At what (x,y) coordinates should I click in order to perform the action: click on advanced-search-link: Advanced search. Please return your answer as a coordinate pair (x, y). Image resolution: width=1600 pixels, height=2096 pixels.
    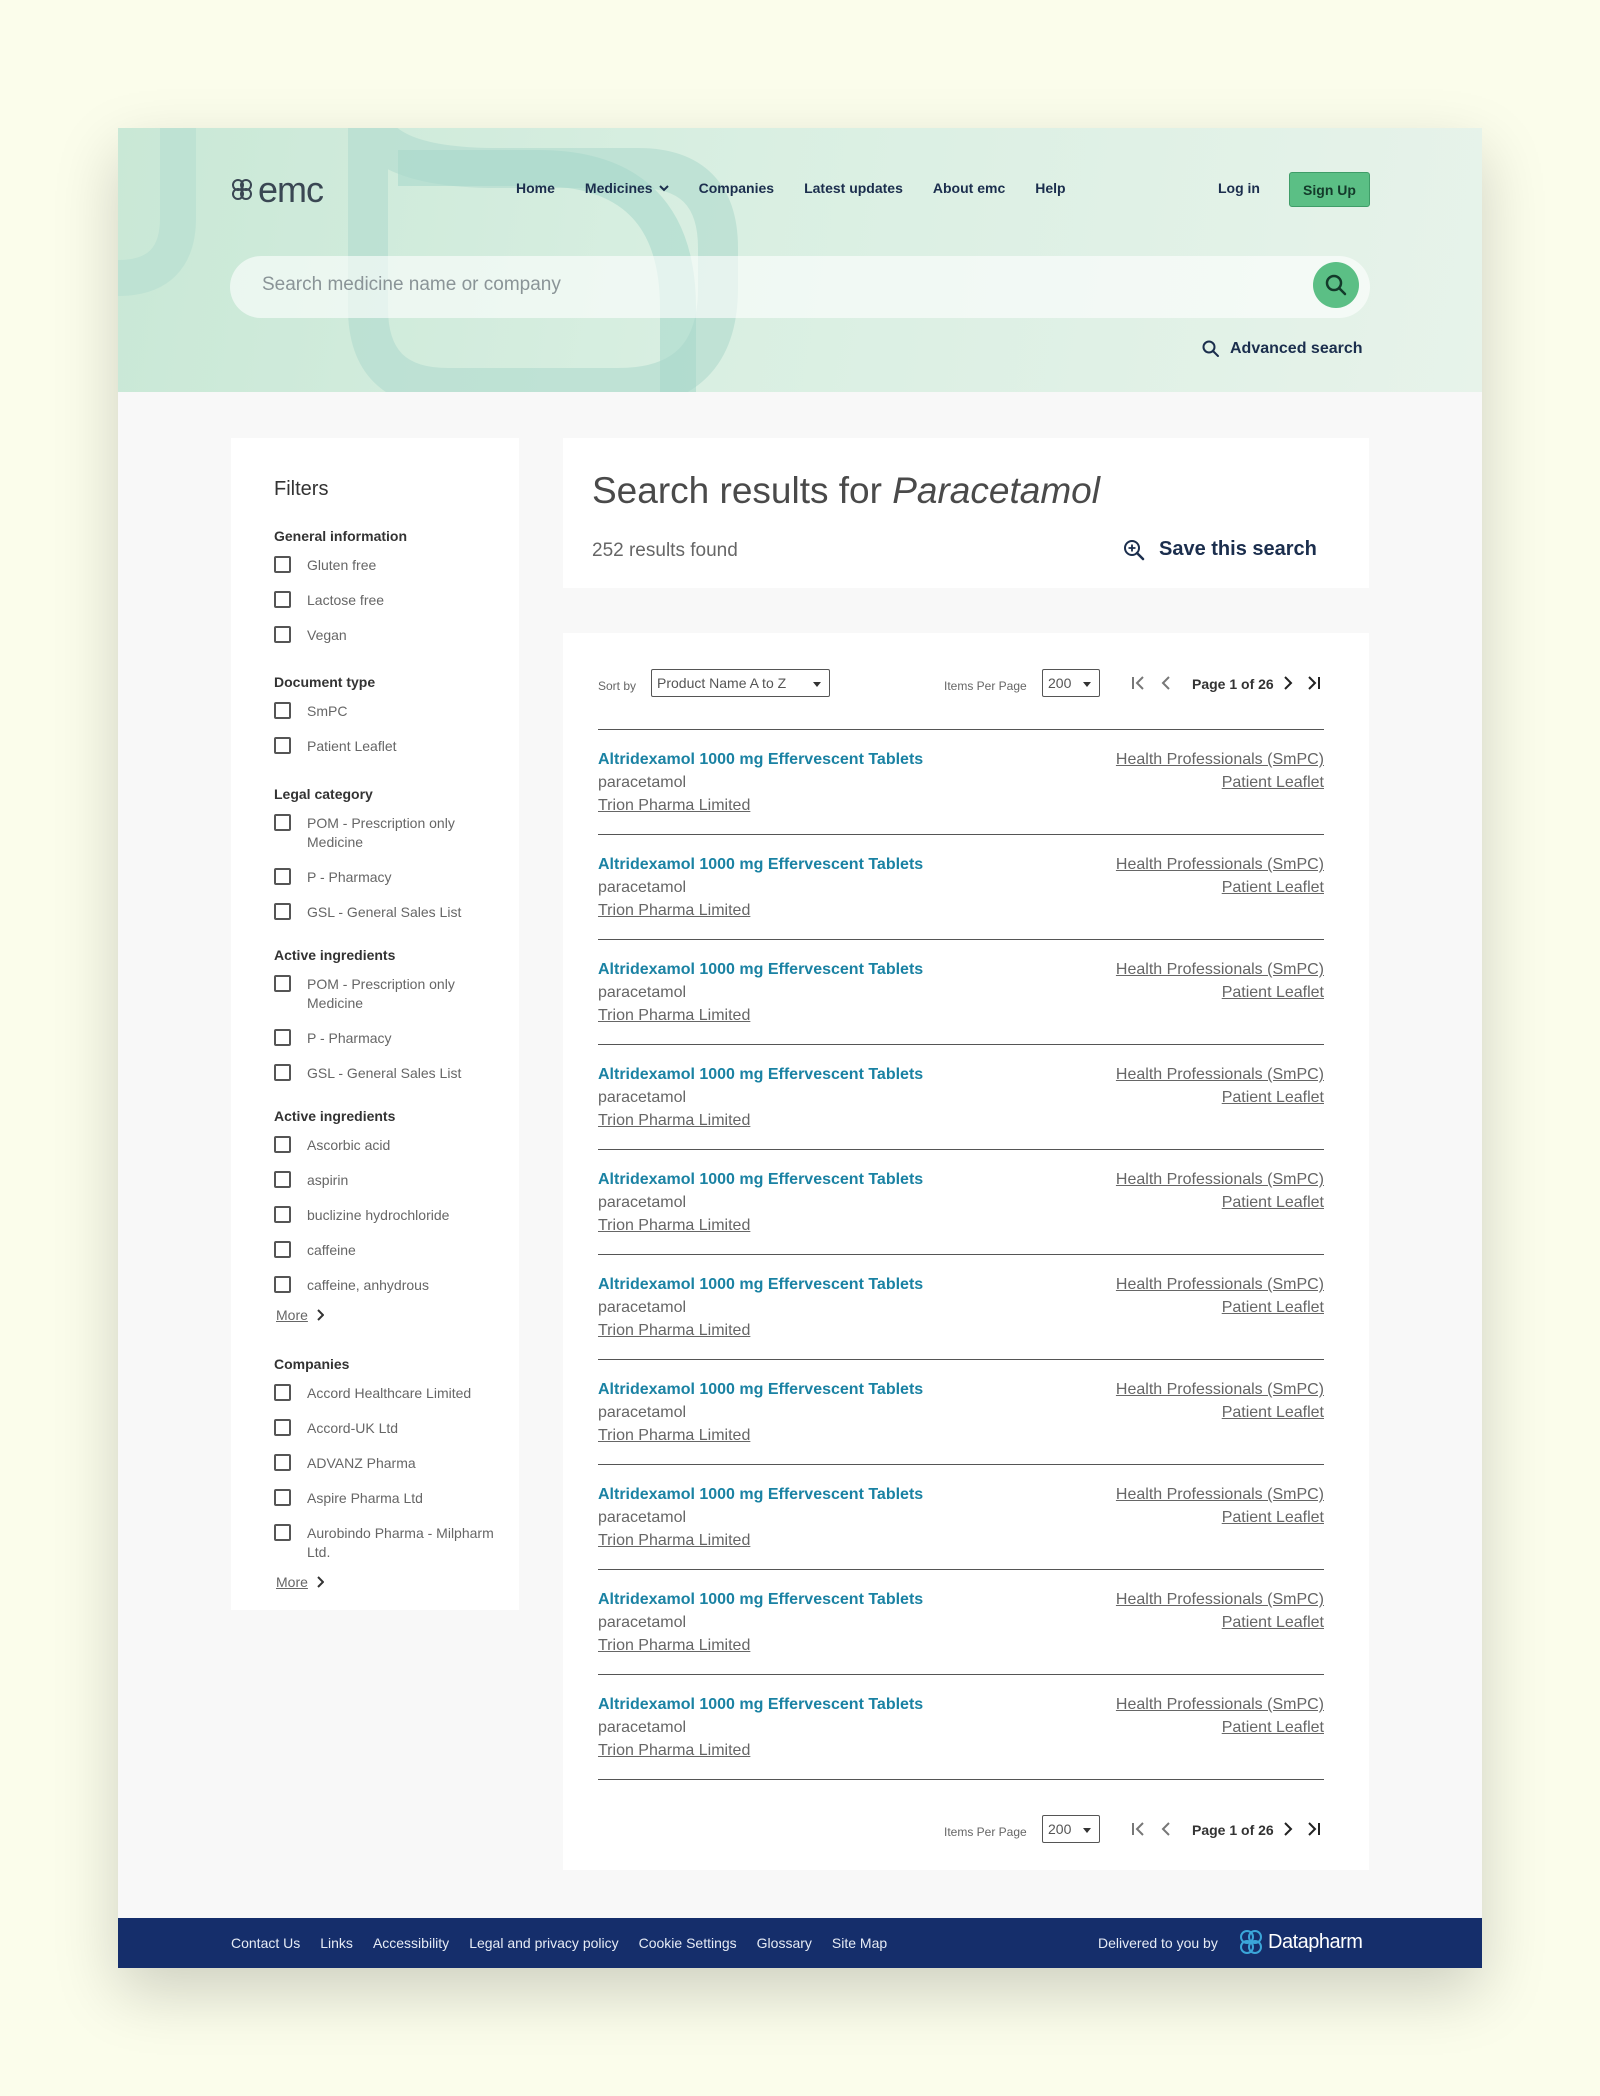
    Looking at the image, I should click on (1282, 349).